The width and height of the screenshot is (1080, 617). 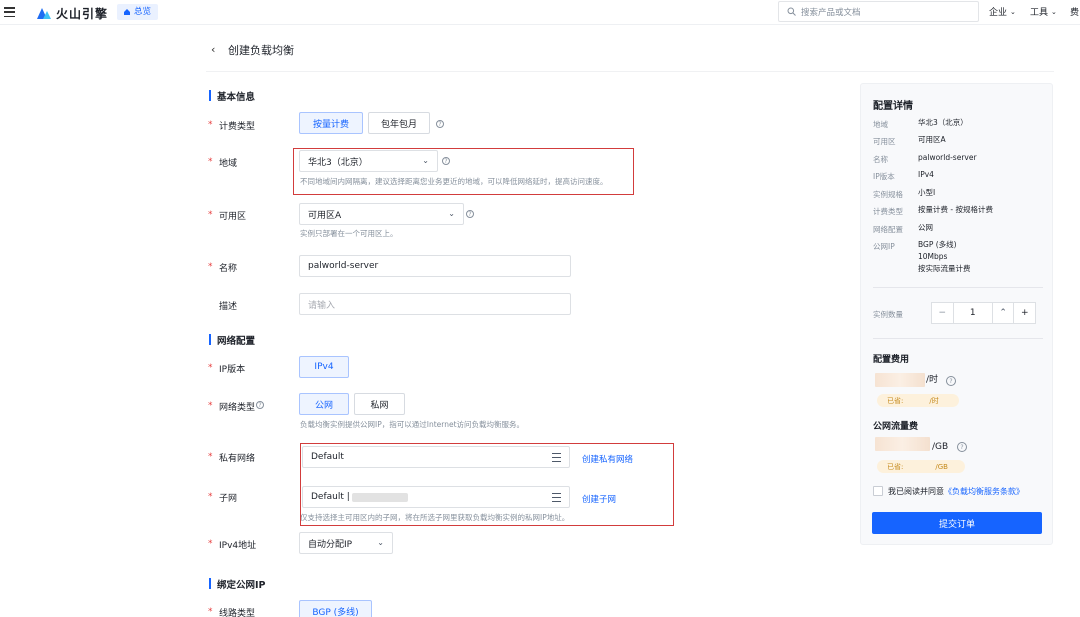 What do you see at coordinates (1024, 313) in the screenshot?
I see `increment-button: +` at bounding box center [1024, 313].